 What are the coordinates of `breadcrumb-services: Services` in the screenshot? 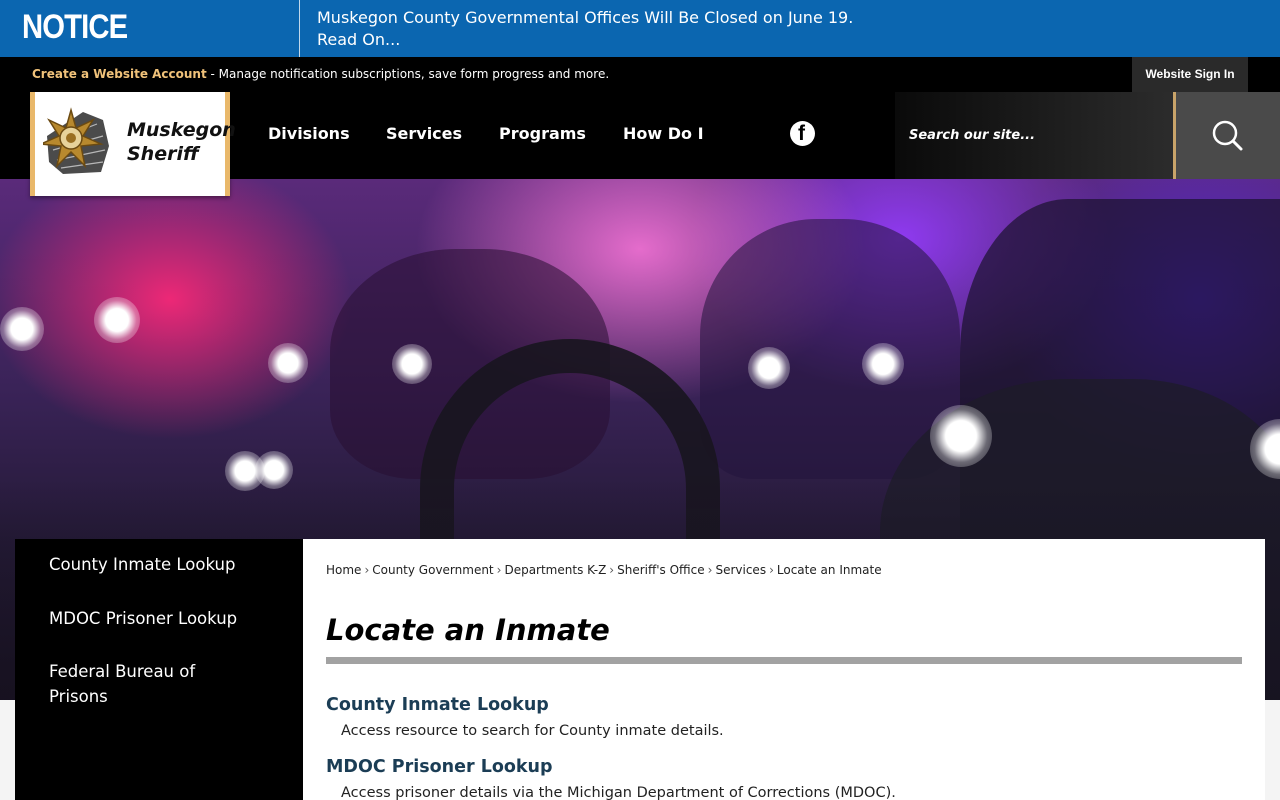 It's located at (740, 570).